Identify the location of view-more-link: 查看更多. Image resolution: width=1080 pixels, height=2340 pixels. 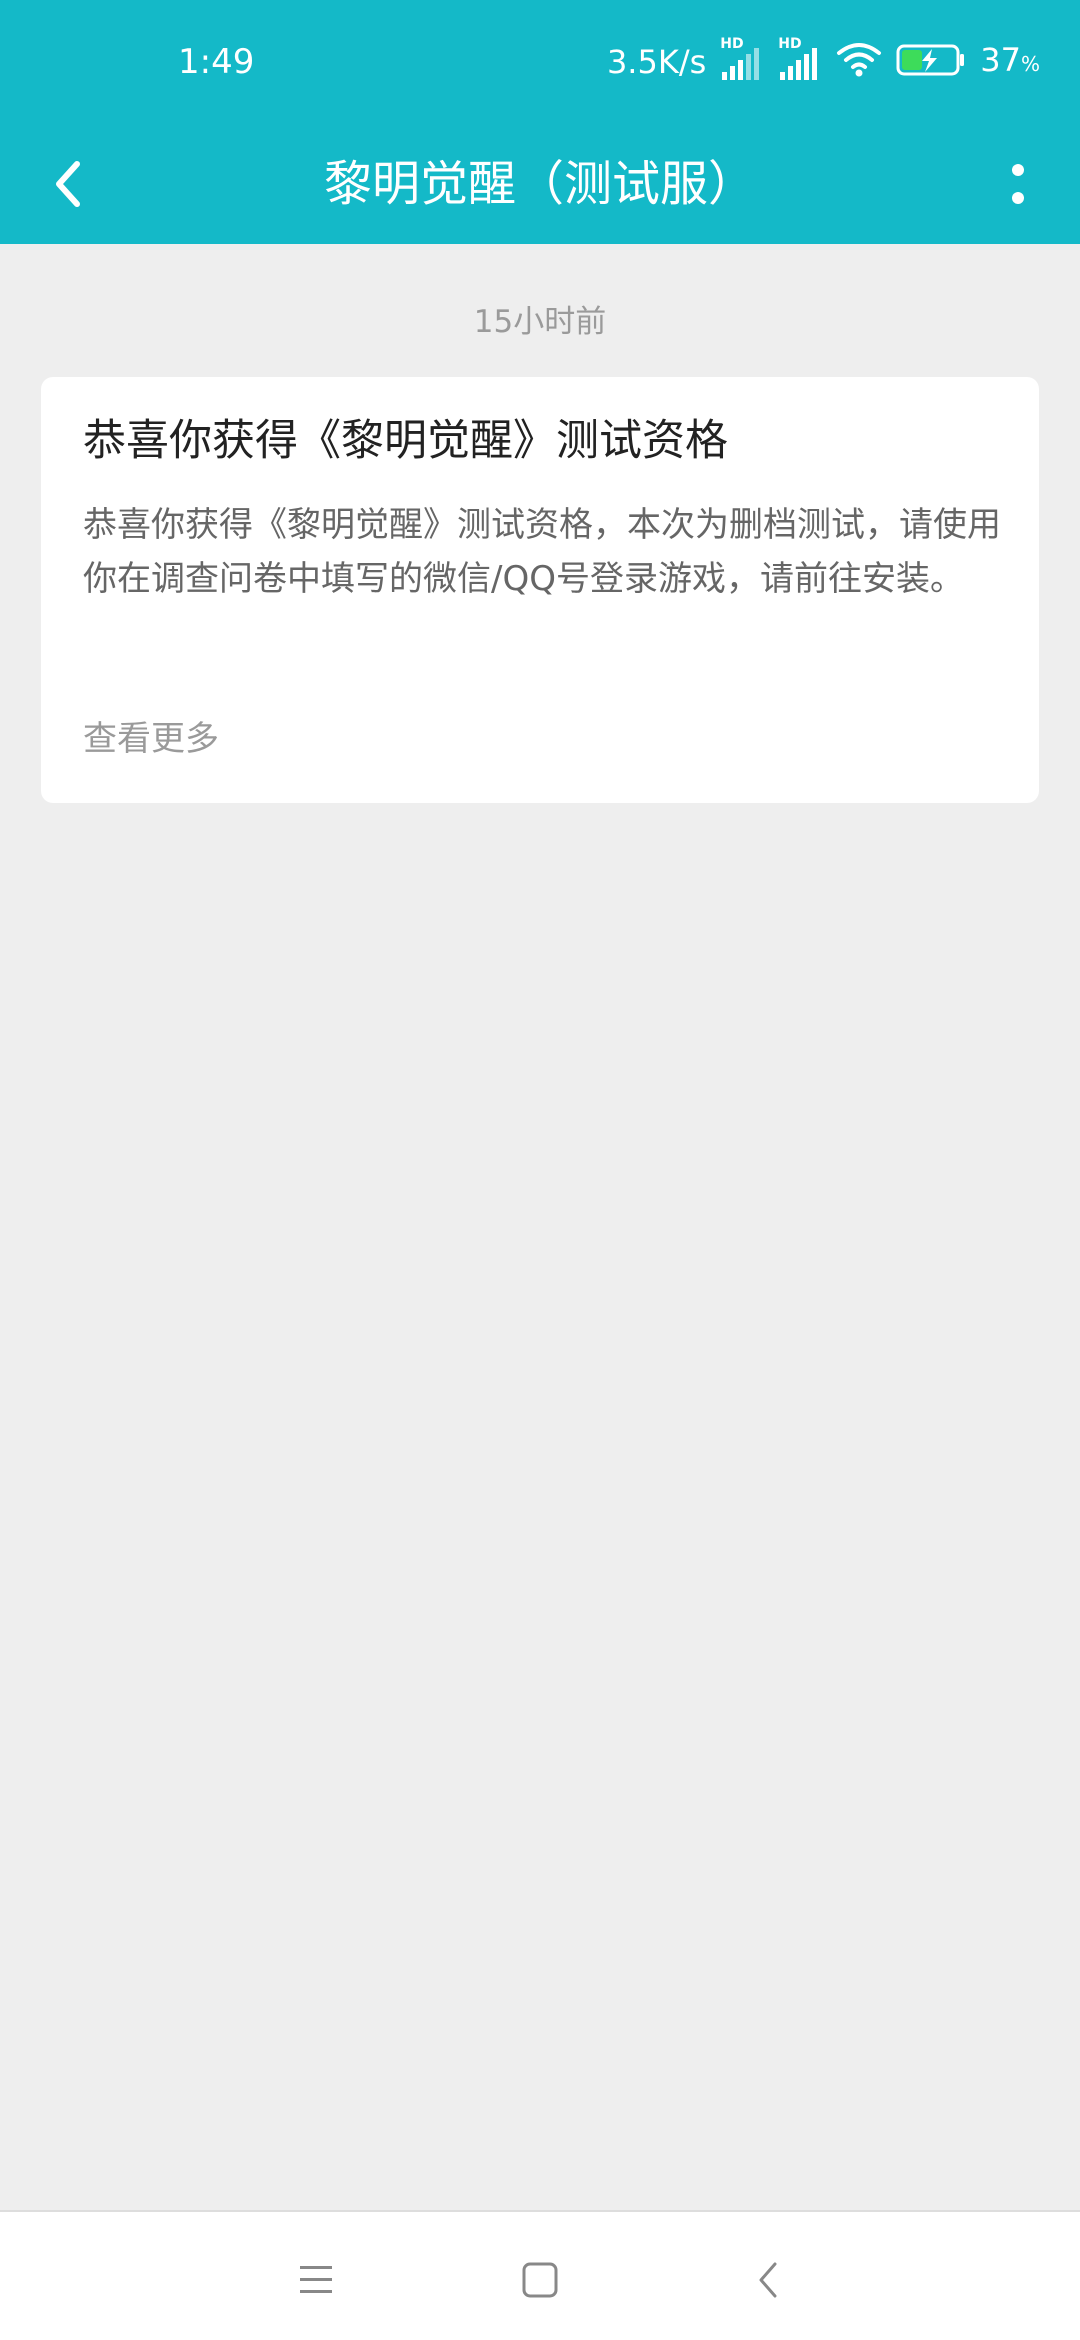
(151, 739).